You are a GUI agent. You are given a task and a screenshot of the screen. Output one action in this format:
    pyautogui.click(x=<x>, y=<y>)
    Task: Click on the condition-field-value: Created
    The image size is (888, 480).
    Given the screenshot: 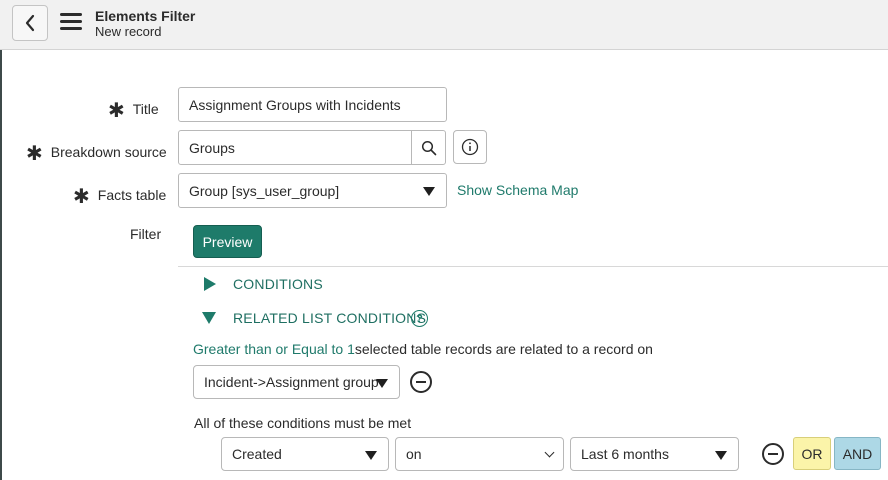 What is the action you would take?
    pyautogui.click(x=257, y=454)
    